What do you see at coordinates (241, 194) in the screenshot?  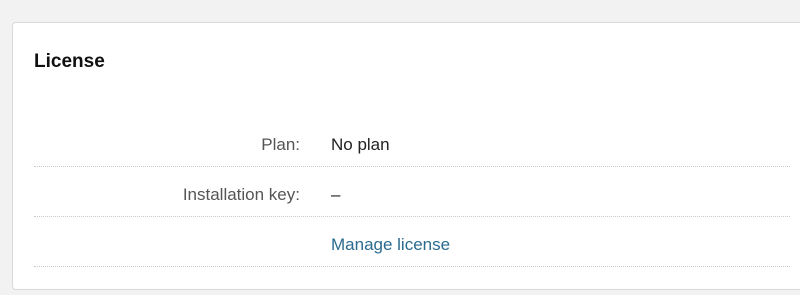 I see `installation-key-label: Installation key:` at bounding box center [241, 194].